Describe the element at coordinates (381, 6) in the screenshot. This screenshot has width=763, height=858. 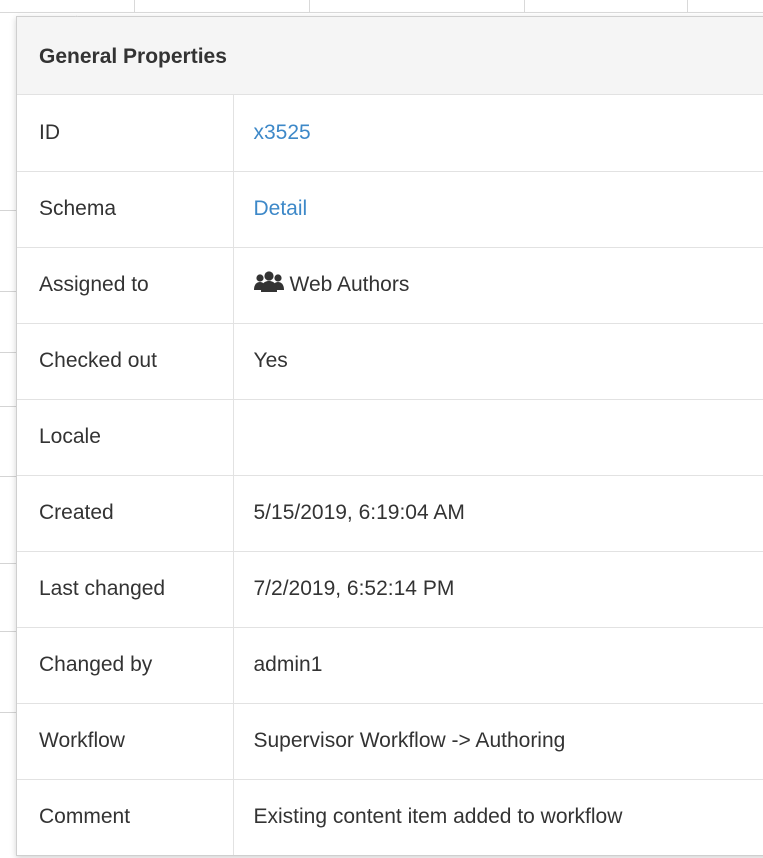
I see `background-table-header` at that location.